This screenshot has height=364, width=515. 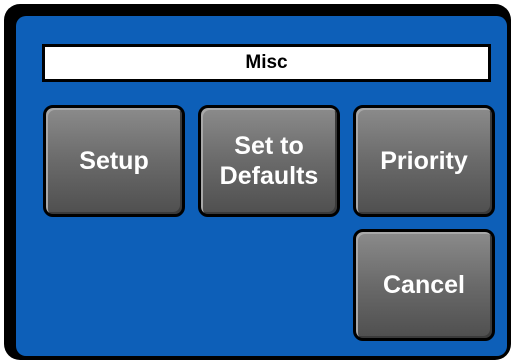 What do you see at coordinates (114, 161) in the screenshot?
I see `setup-button: Setup` at bounding box center [114, 161].